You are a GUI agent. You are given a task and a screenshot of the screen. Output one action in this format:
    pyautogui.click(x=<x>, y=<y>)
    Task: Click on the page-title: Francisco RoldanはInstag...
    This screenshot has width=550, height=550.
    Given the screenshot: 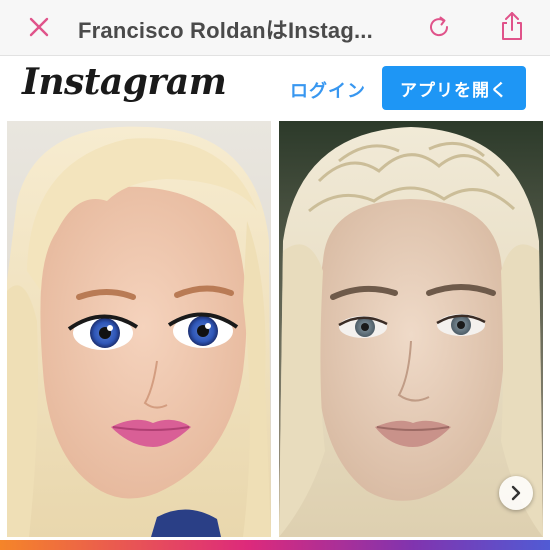 What is the action you would take?
    pyautogui.click(x=225, y=30)
    